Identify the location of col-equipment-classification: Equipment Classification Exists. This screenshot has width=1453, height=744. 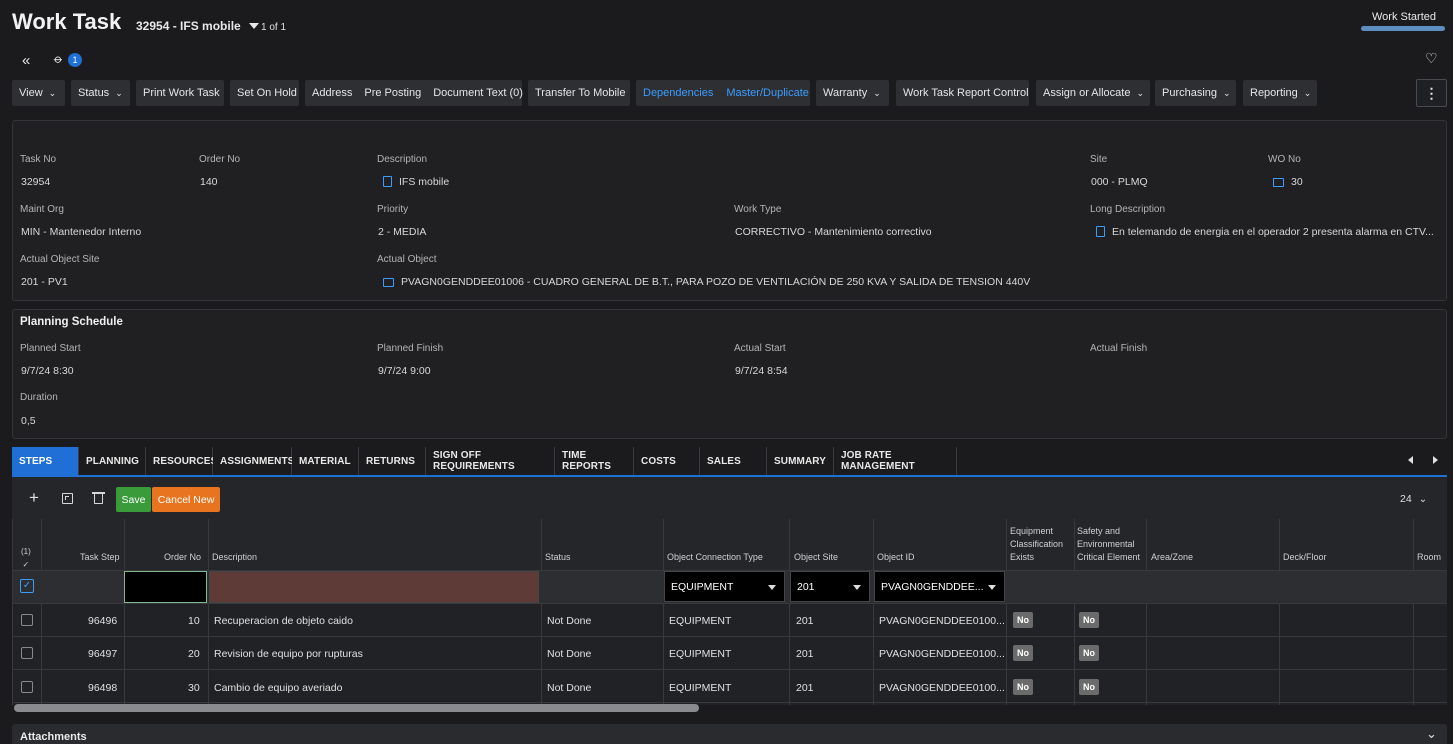
(1036, 544).